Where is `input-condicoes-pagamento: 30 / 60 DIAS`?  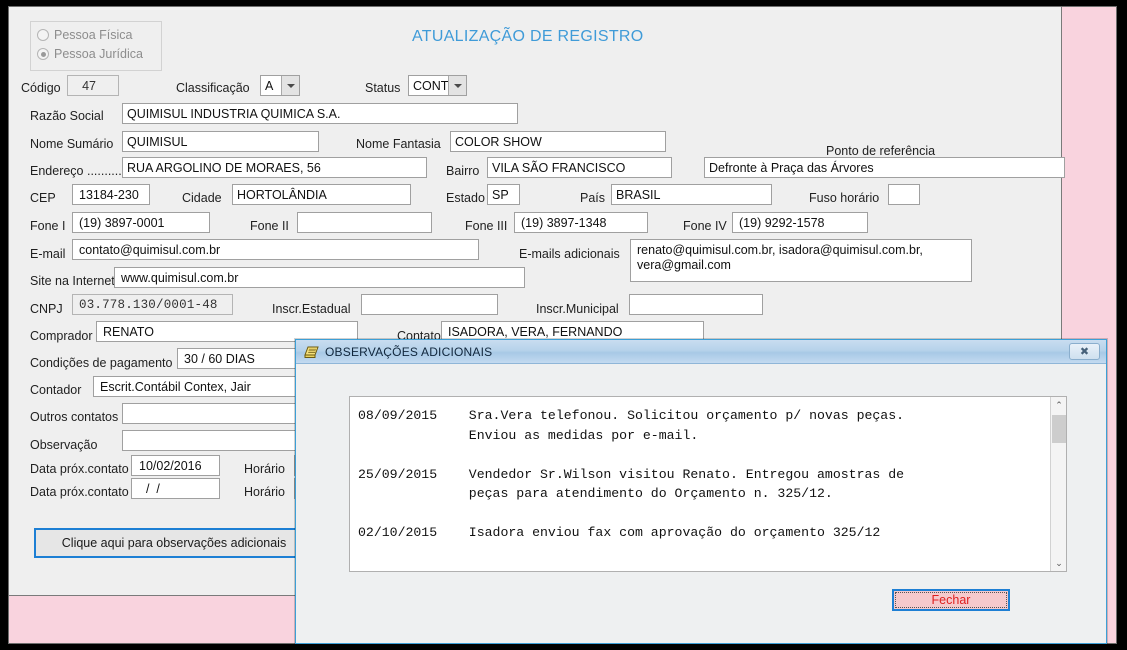
input-condicoes-pagamento: 30 / 60 DIAS is located at coordinates (245, 358).